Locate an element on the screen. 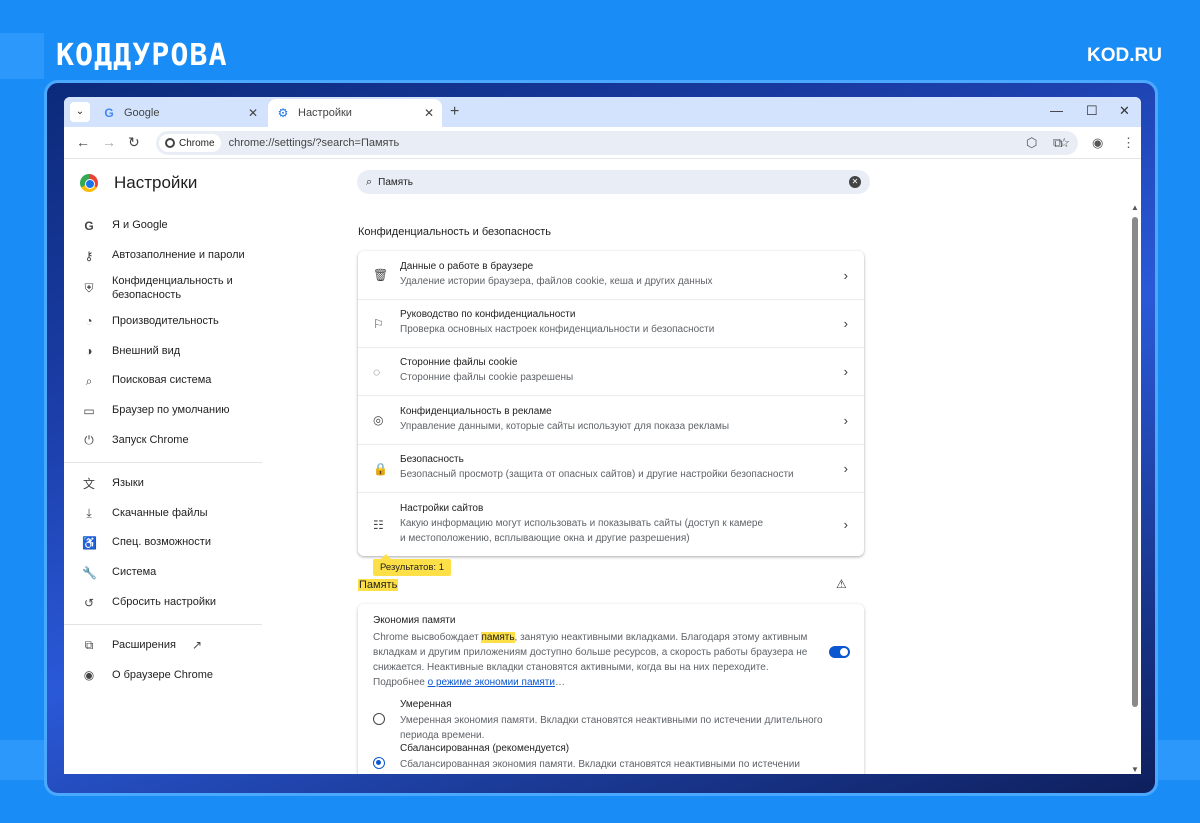 Image resolution: width=1200 pixels, height=823 pixels. url-text: chrome://settings/?search=Память is located at coordinates (314, 143).